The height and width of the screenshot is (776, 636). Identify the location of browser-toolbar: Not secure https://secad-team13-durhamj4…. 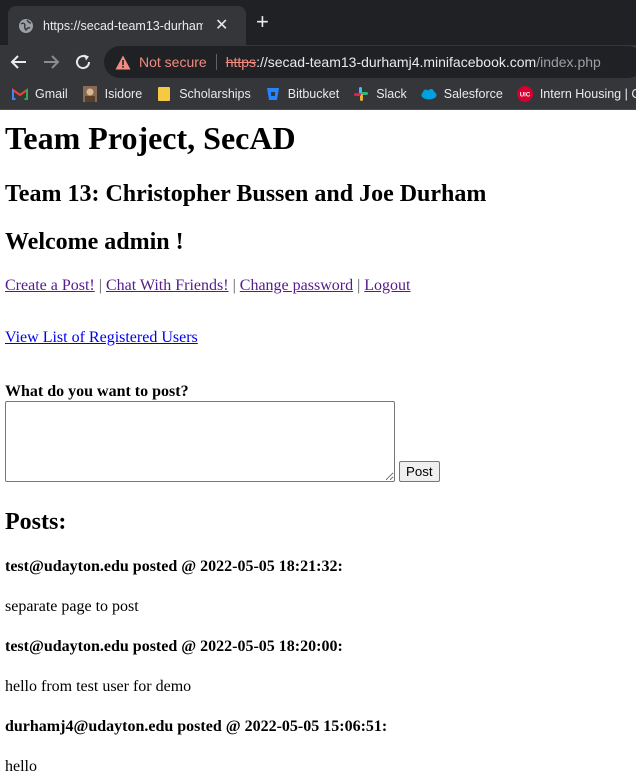
(318, 62).